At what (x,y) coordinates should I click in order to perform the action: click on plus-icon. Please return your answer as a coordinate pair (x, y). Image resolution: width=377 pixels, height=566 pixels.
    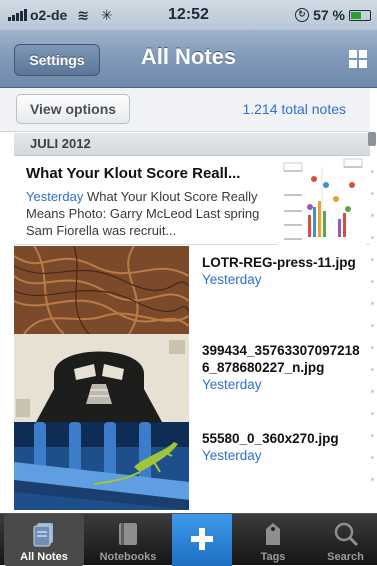
    Looking at the image, I should click on (202, 540).